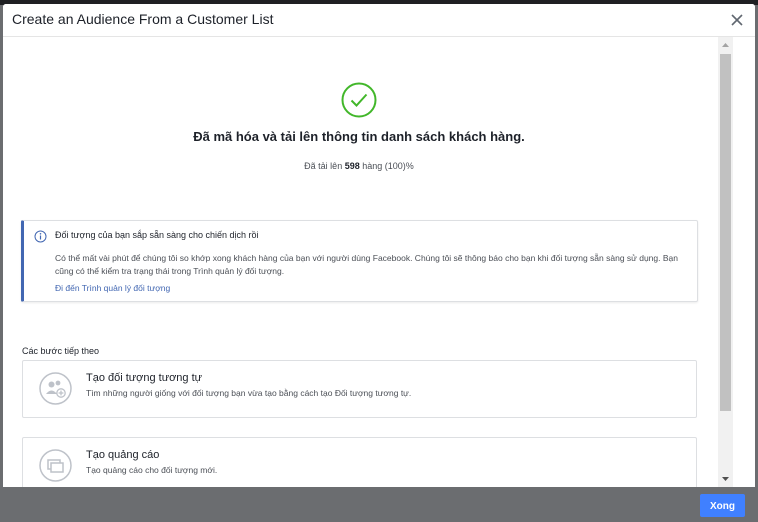 This screenshot has width=758, height=522. I want to click on upload-count: Đã tải lên 598 hàng (100)%, so click(359, 166).